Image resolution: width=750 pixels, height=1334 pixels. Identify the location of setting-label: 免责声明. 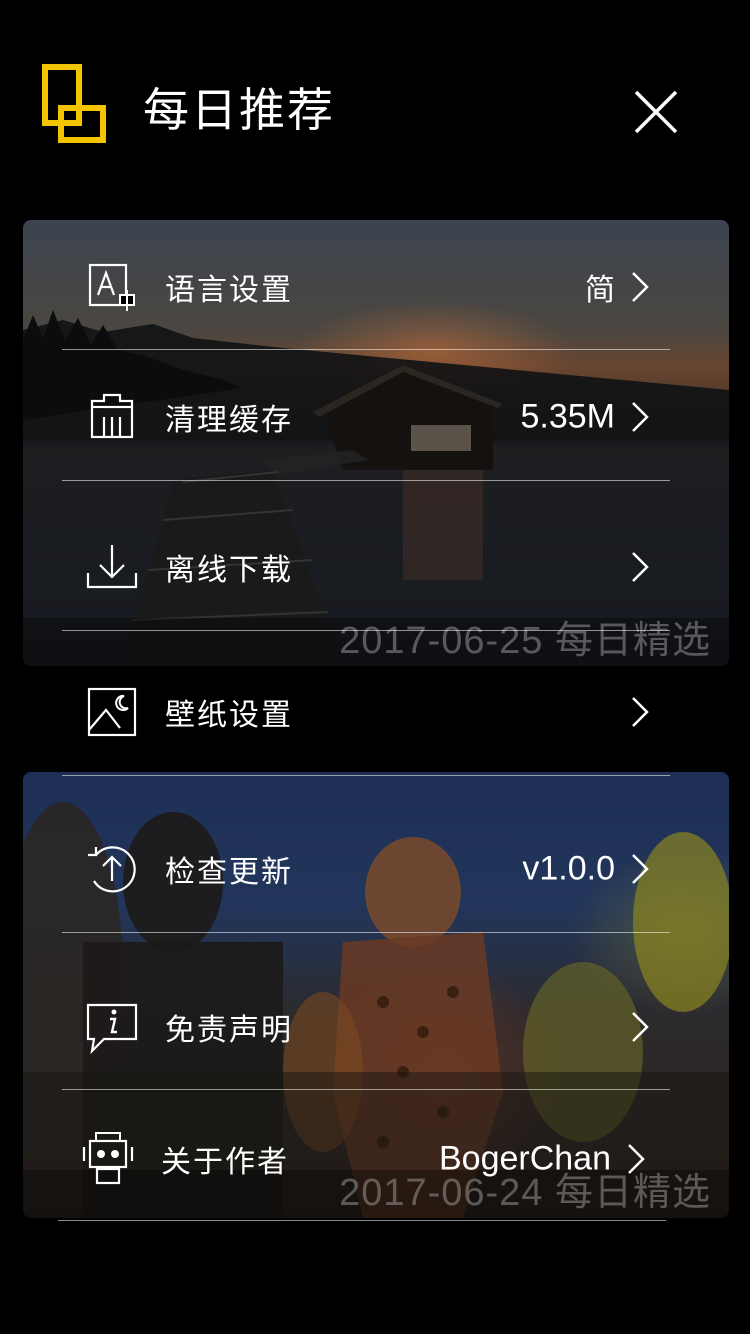
(229, 1030).